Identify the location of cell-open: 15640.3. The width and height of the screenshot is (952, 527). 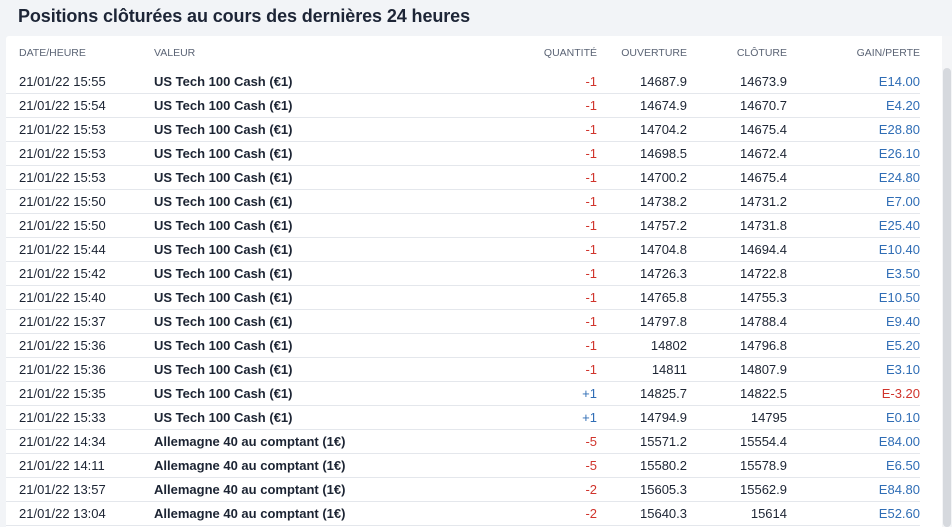
(642, 513).